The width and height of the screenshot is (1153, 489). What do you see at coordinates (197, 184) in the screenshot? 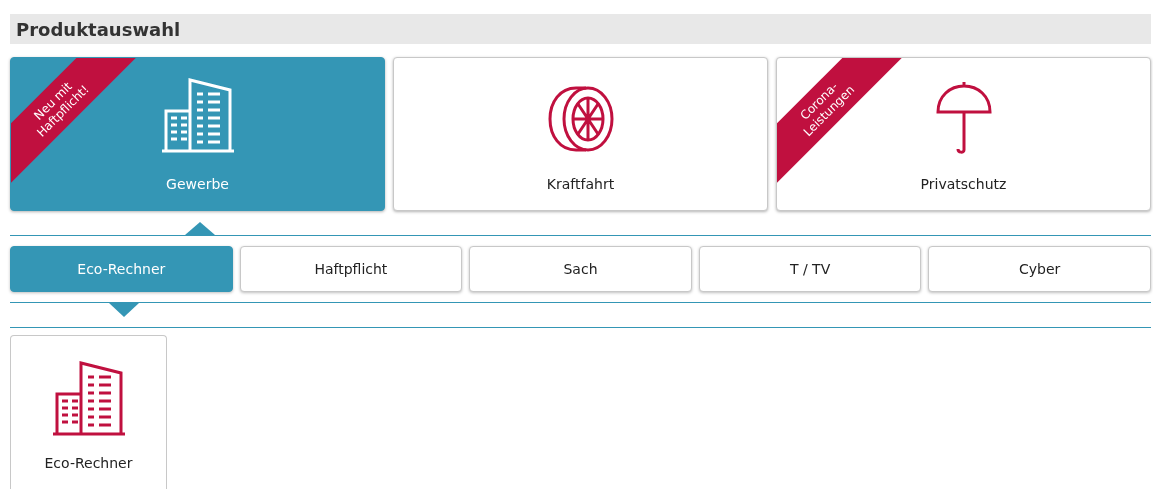
I see `product-label: Gewerbe` at bounding box center [197, 184].